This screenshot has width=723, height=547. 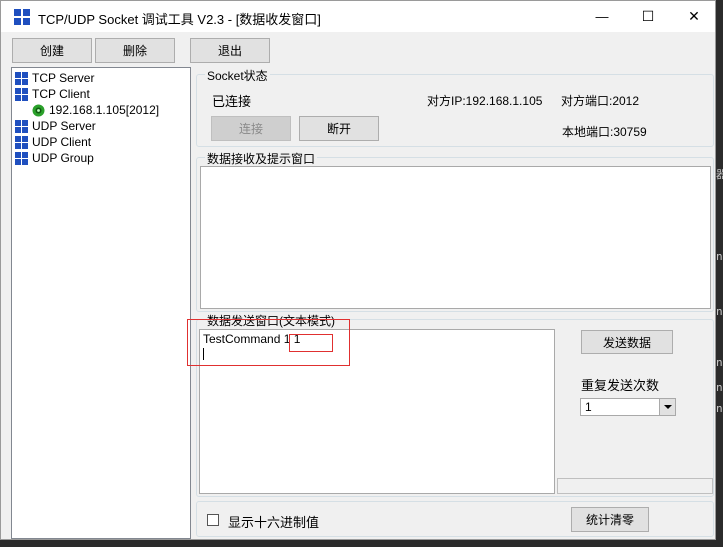 What do you see at coordinates (635, 486) in the screenshot?
I see `status-strip` at bounding box center [635, 486].